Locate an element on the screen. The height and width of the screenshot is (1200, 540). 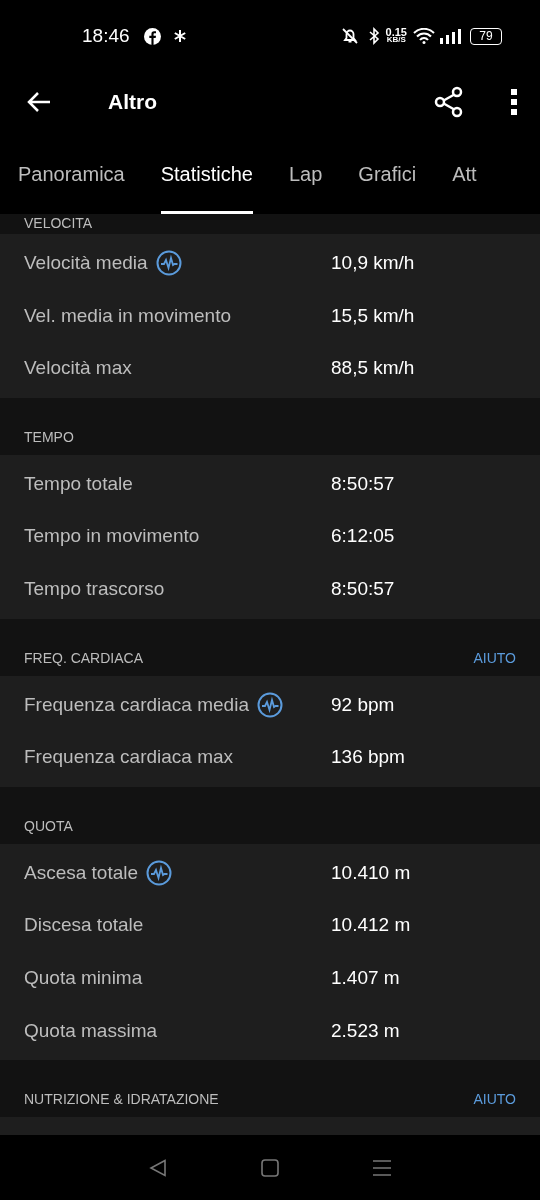
tab: Panoramica is located at coordinates (71, 186).